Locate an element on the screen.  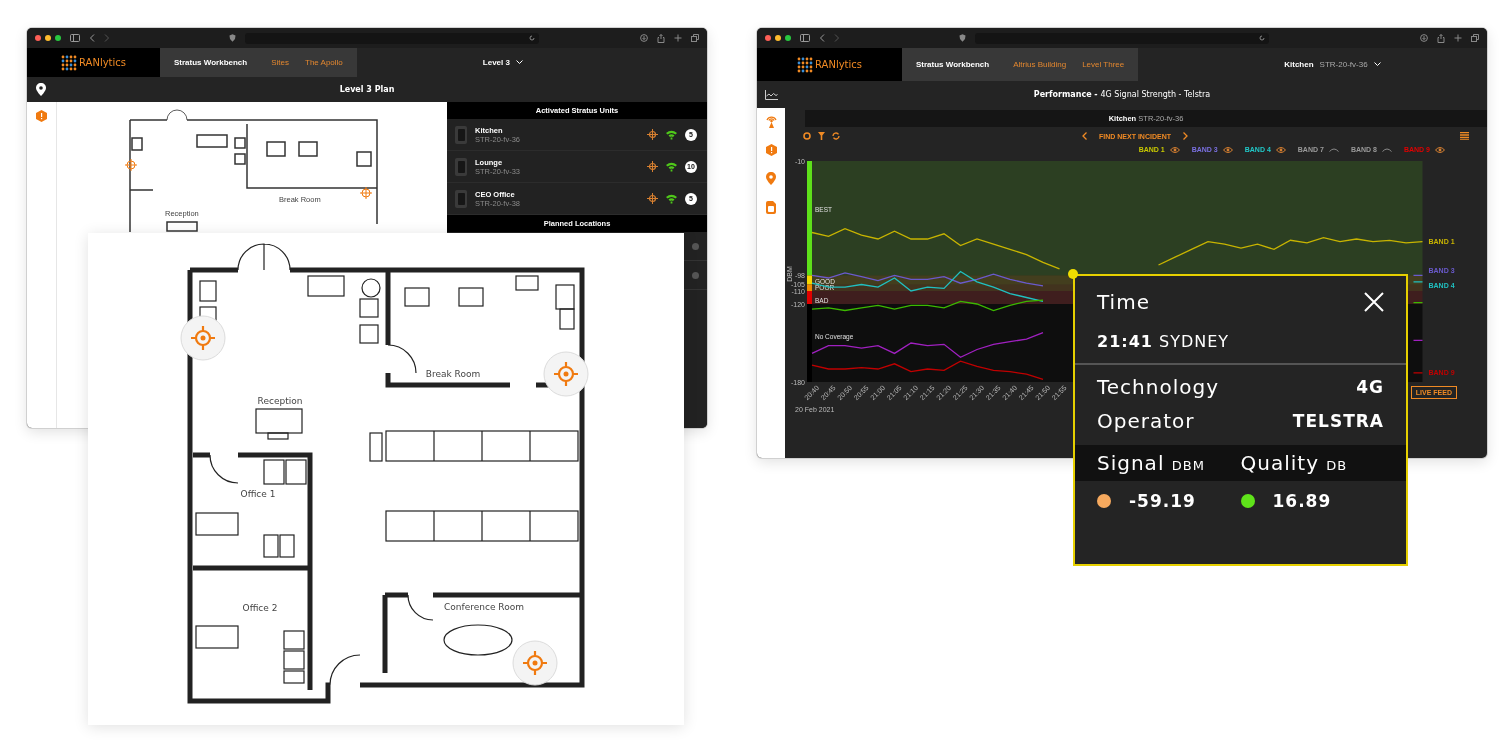
room-label: Break Room is located at coordinates (453, 374).